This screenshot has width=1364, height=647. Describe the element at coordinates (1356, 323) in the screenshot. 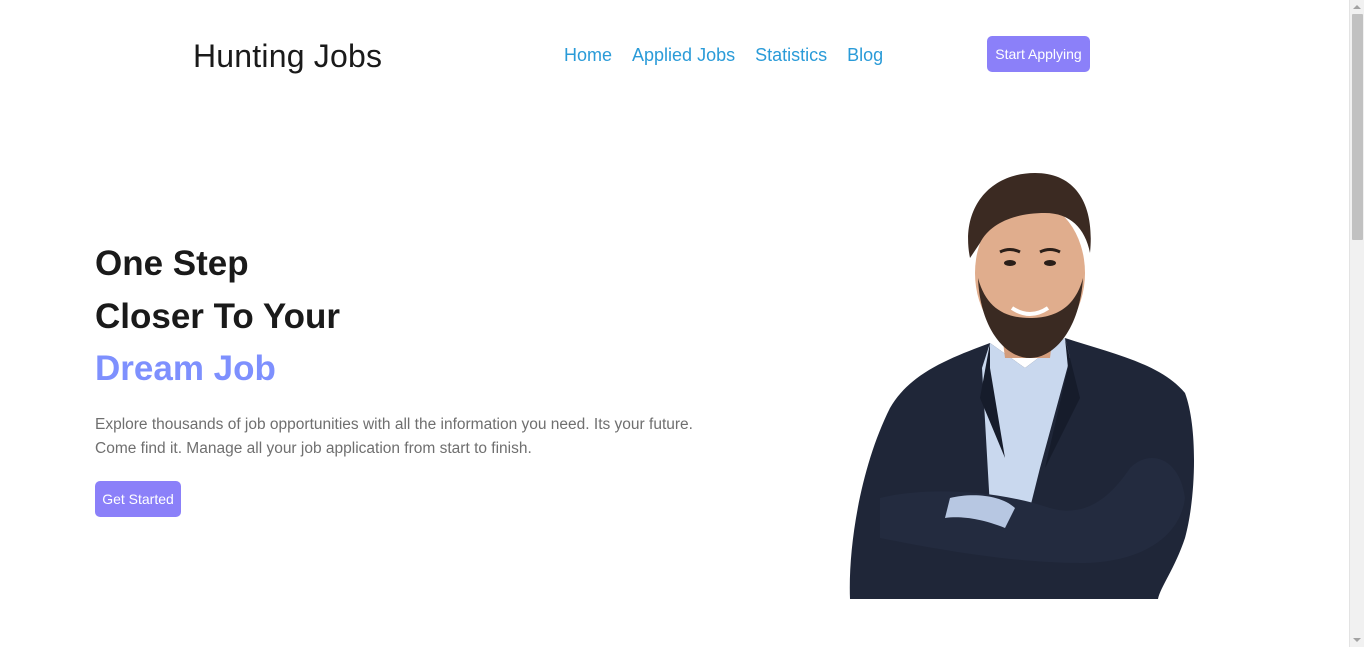

I see `page-scrollbar` at that location.